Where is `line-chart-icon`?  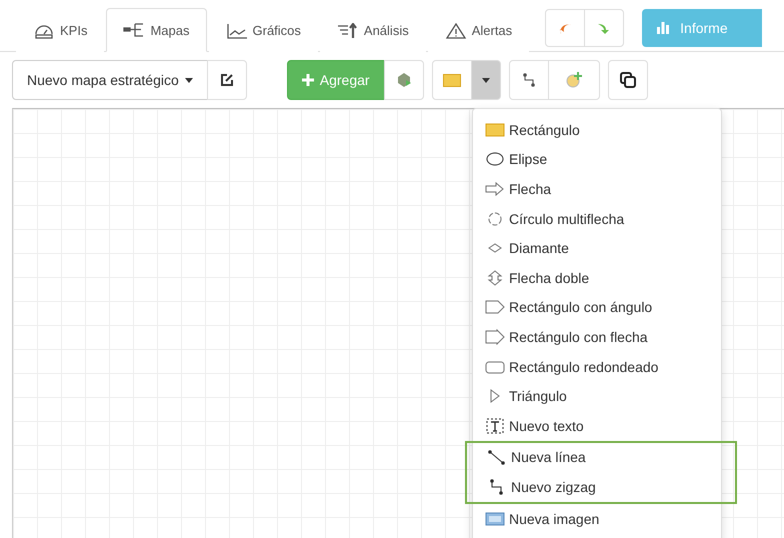 line-chart-icon is located at coordinates (237, 30).